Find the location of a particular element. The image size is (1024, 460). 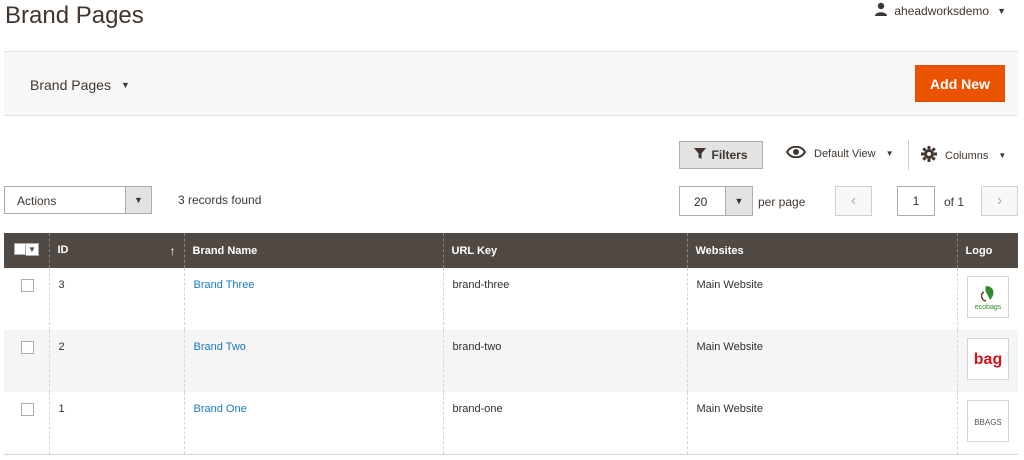

logo-text: BBAGS is located at coordinates (988, 422).